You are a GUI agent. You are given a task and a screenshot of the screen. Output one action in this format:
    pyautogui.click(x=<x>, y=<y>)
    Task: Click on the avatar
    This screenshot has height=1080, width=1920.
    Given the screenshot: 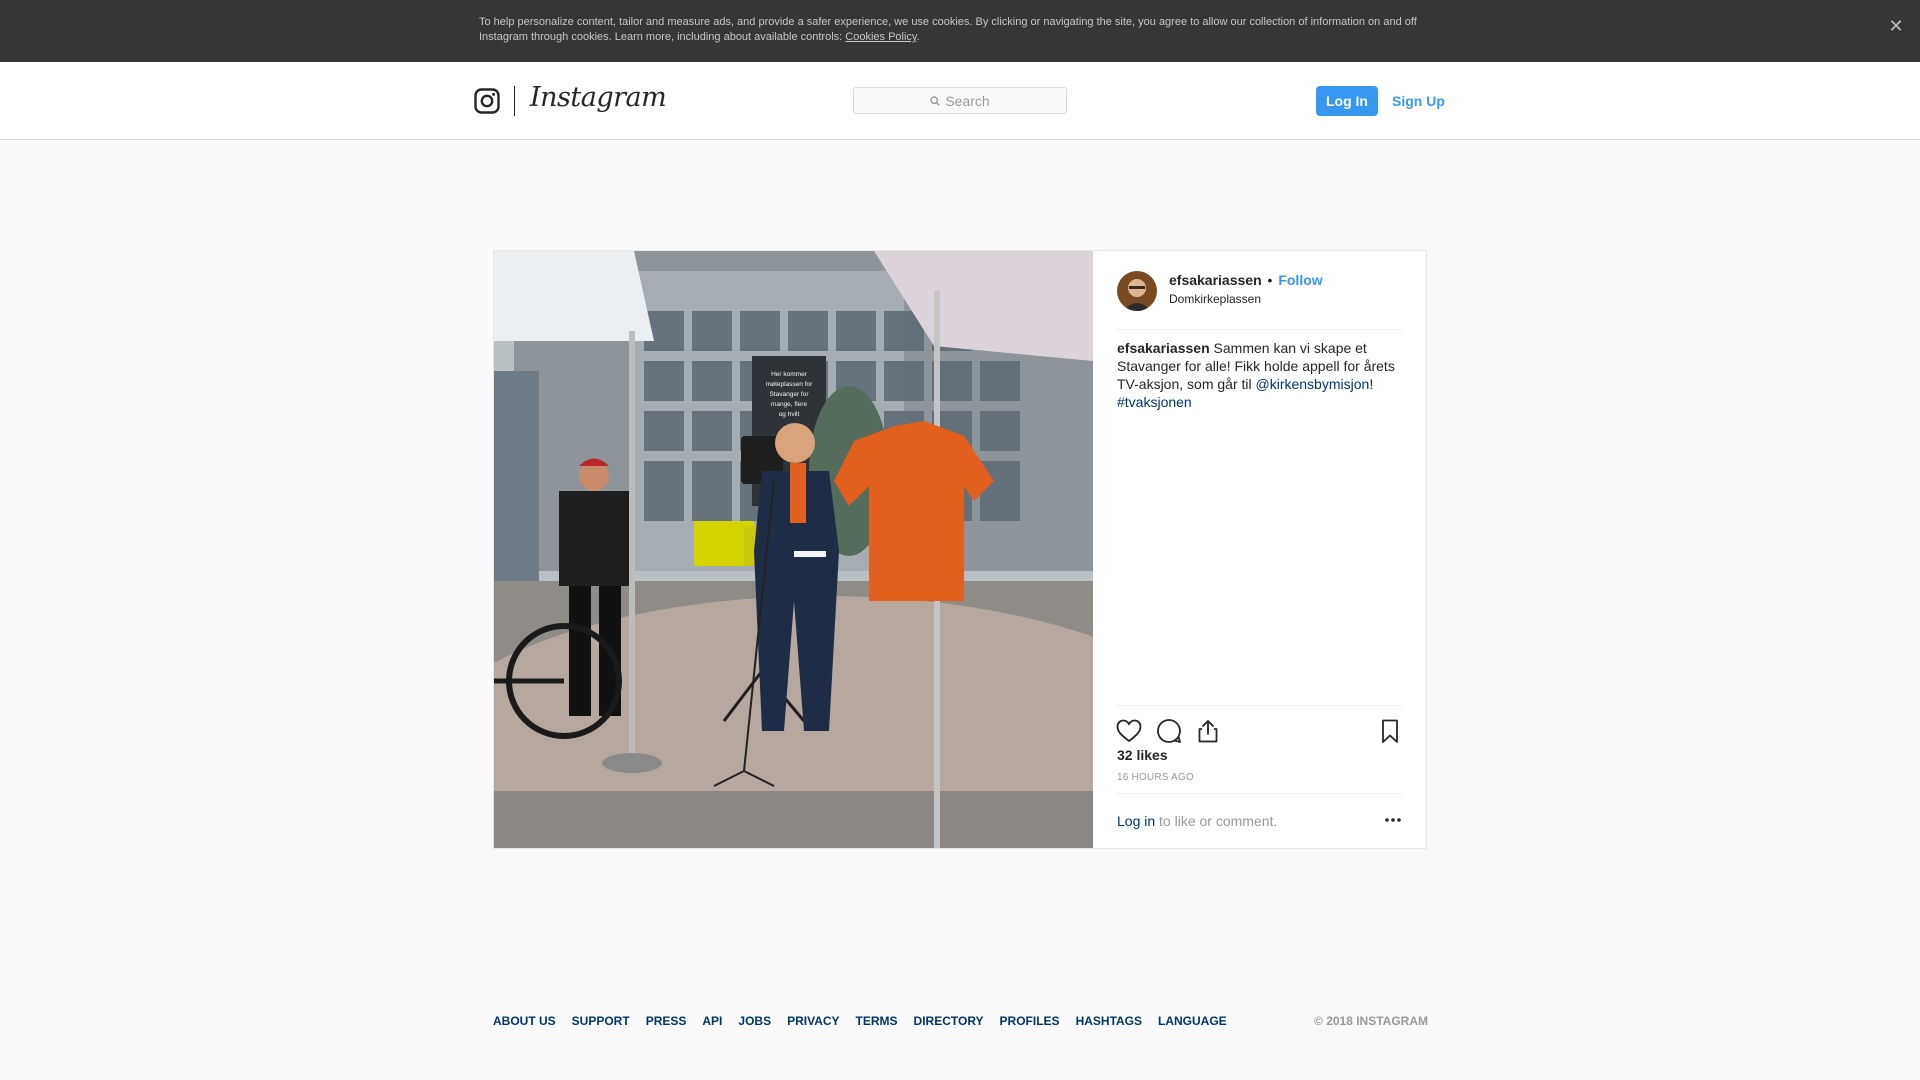 What is the action you would take?
    pyautogui.click(x=1137, y=291)
    